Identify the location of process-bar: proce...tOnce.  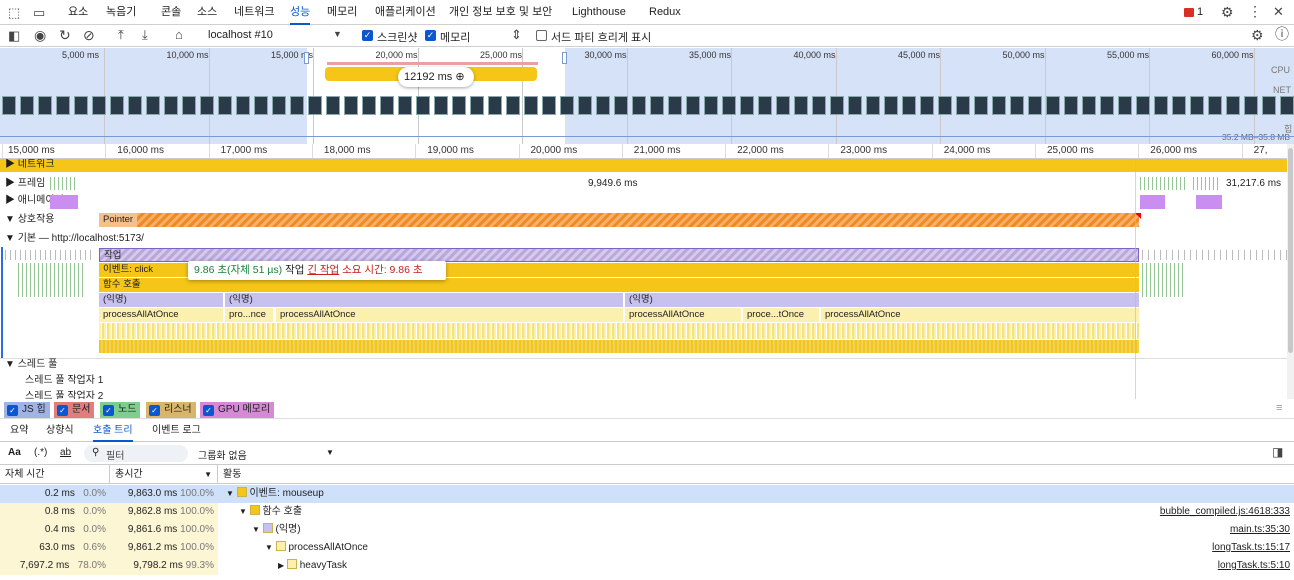
(781, 315).